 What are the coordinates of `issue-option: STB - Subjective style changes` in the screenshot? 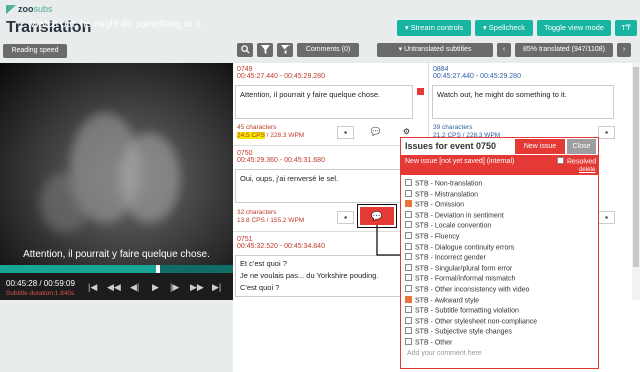 It's located at (458, 331).